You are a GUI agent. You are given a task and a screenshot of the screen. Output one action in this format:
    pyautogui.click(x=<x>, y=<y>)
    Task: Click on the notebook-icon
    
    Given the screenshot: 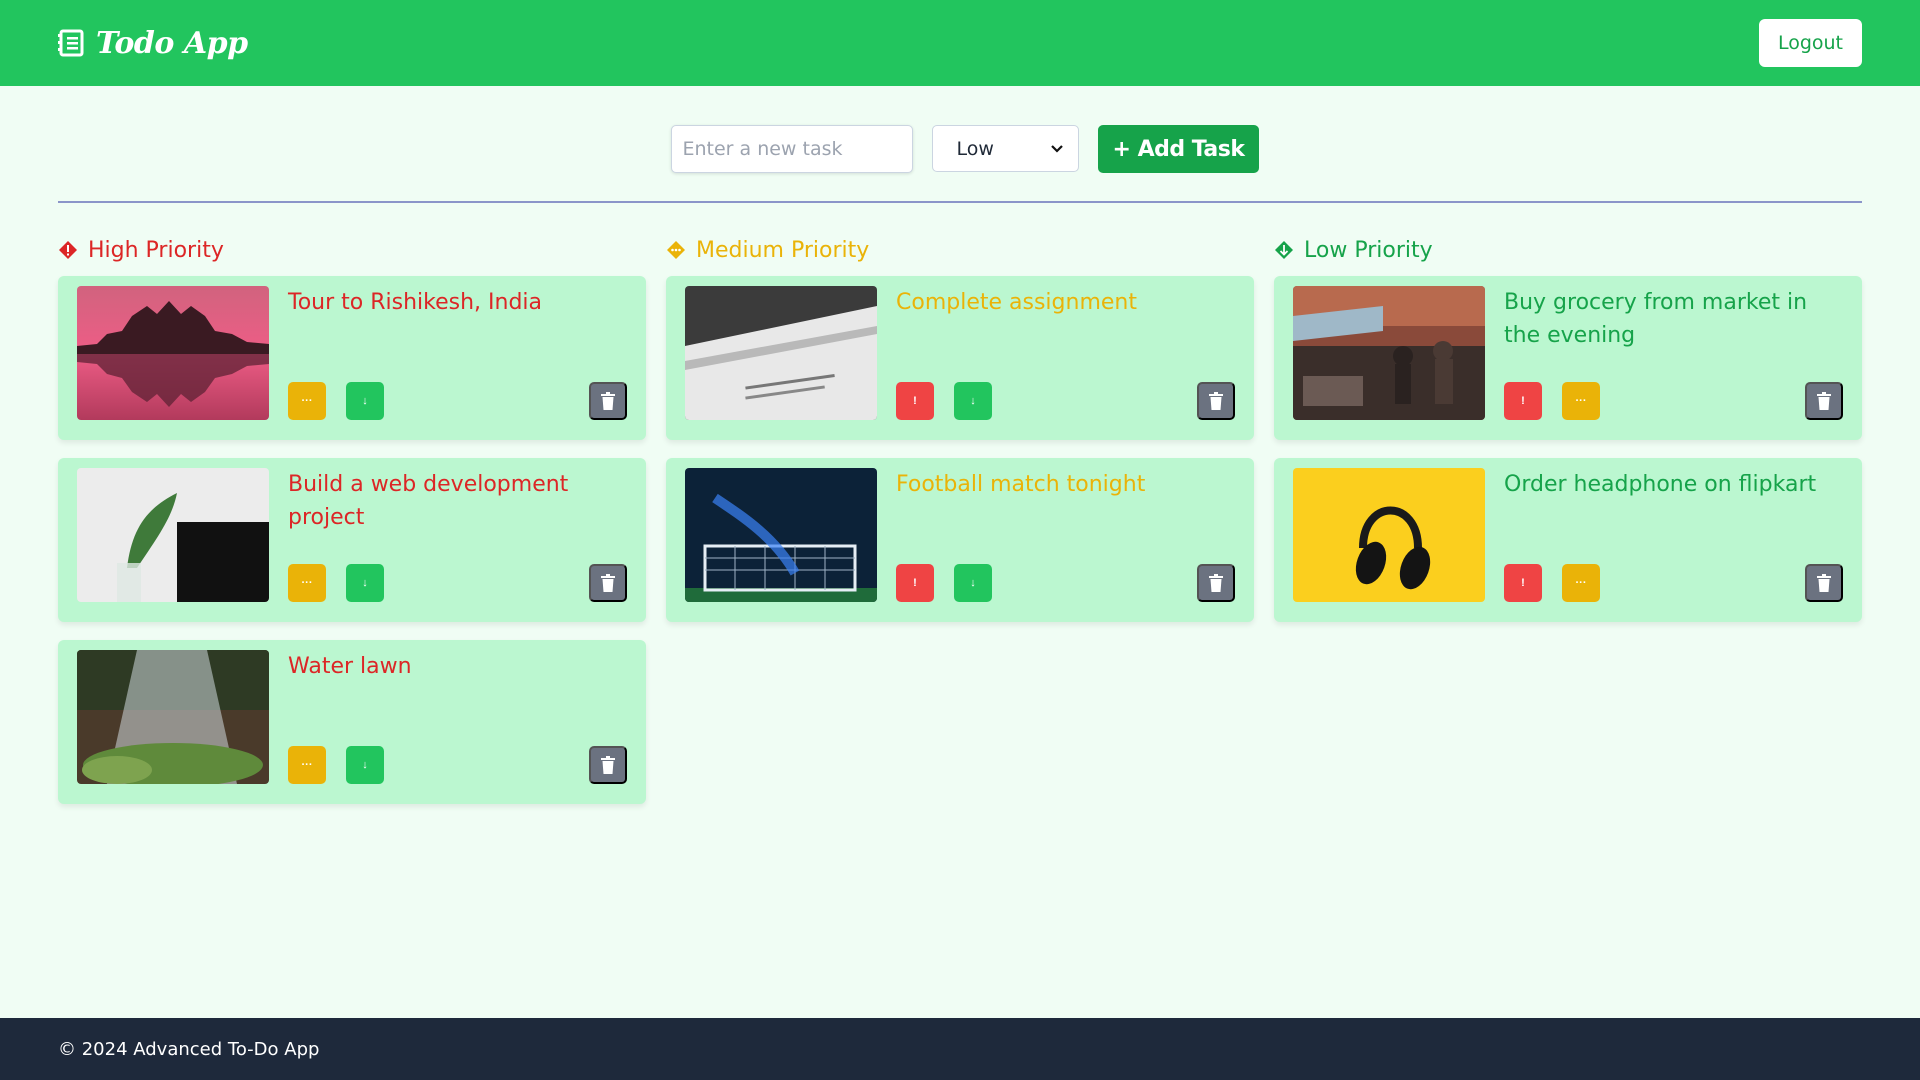 What is the action you would take?
    pyautogui.click(x=71, y=43)
    